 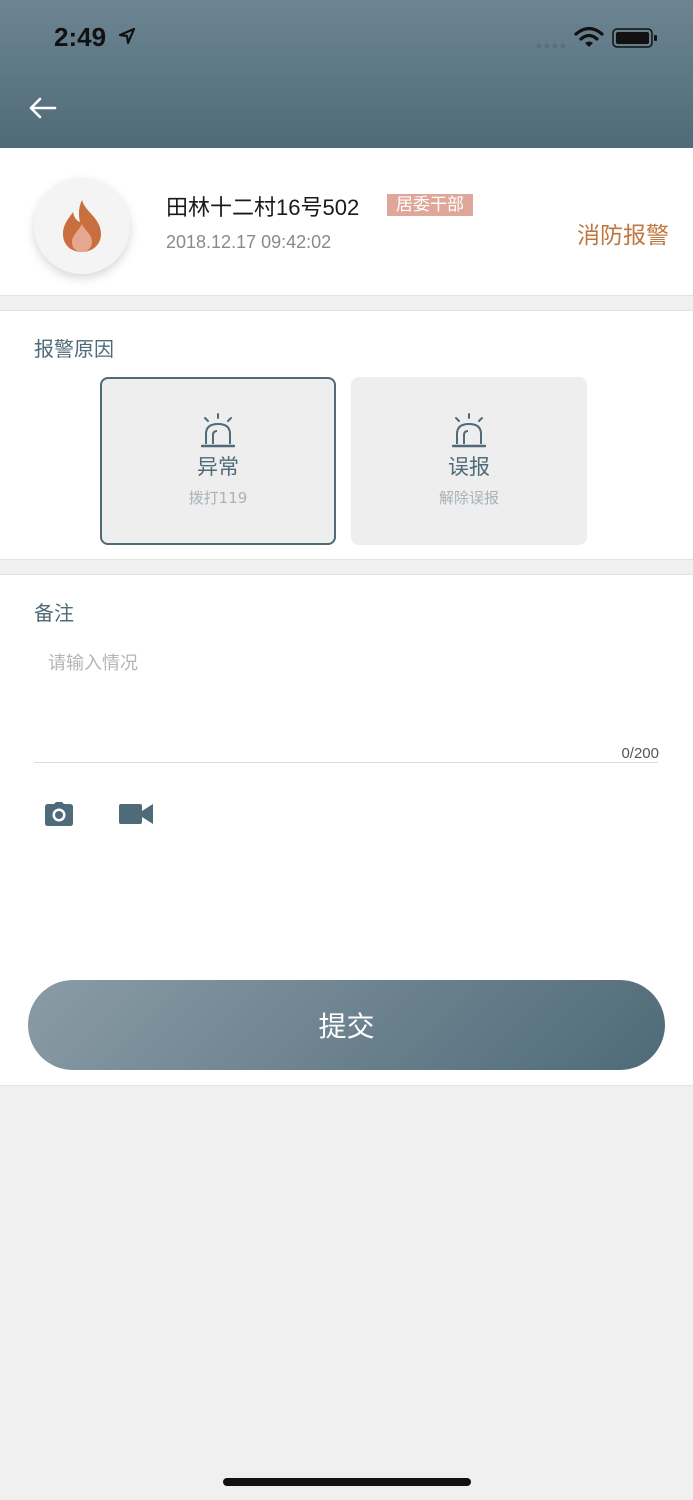 What do you see at coordinates (249, 242) in the screenshot?
I see `incident-timestamp: 2018.12.17 09:42:02` at bounding box center [249, 242].